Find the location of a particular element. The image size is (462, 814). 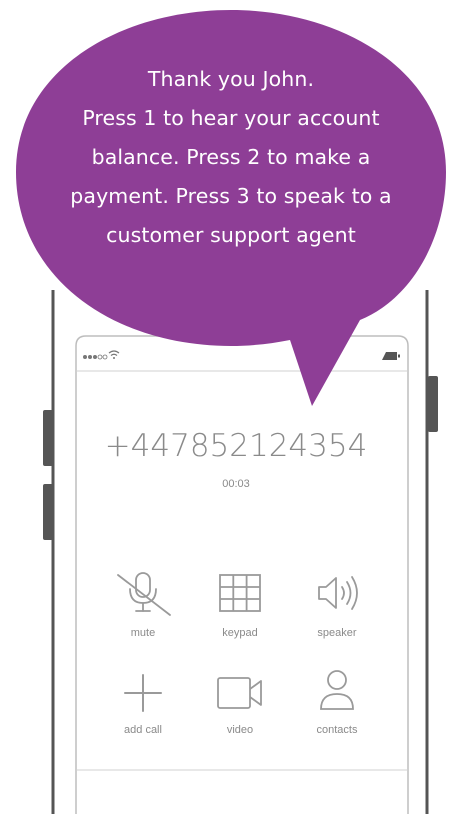

call-timer: 00:03 is located at coordinates (236, 484).